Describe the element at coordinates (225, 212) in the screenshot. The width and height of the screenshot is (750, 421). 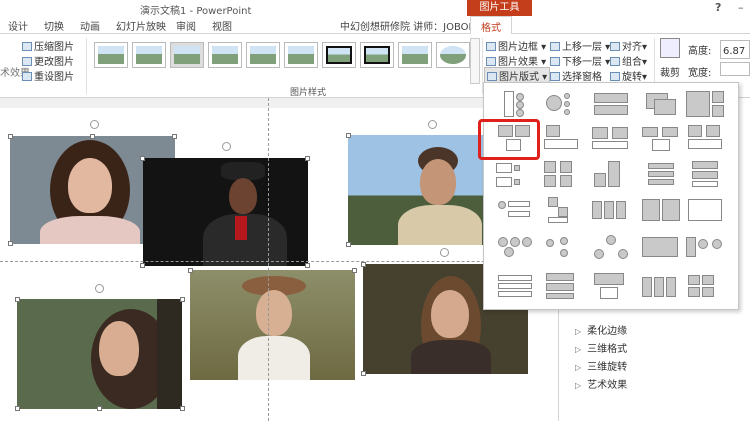
I see `photo-hat-man` at that location.